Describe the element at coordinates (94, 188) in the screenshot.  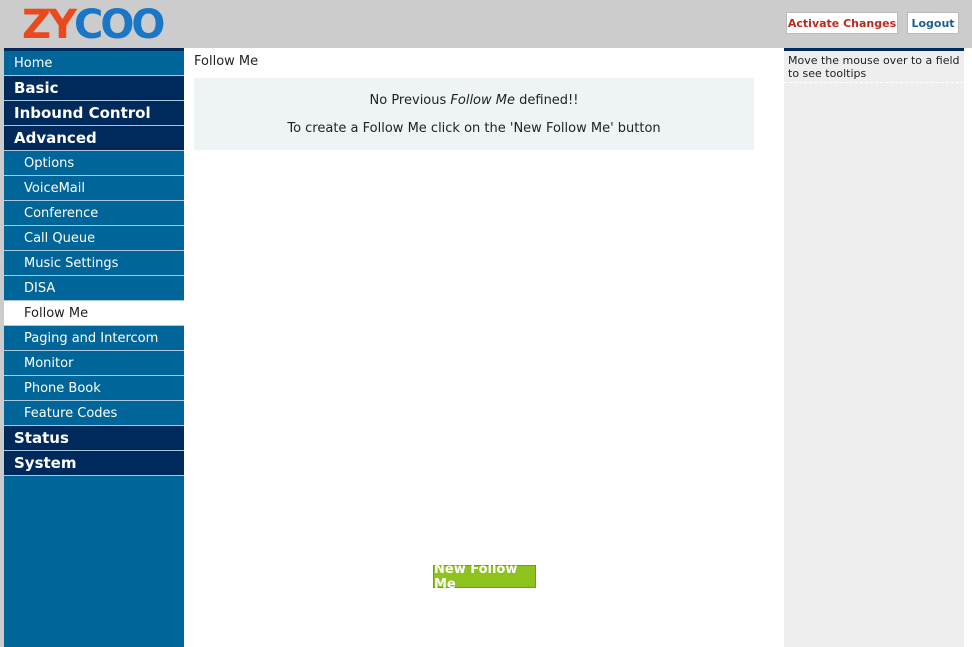
I see `sidebar-item-voicemail: VoiceMail` at that location.